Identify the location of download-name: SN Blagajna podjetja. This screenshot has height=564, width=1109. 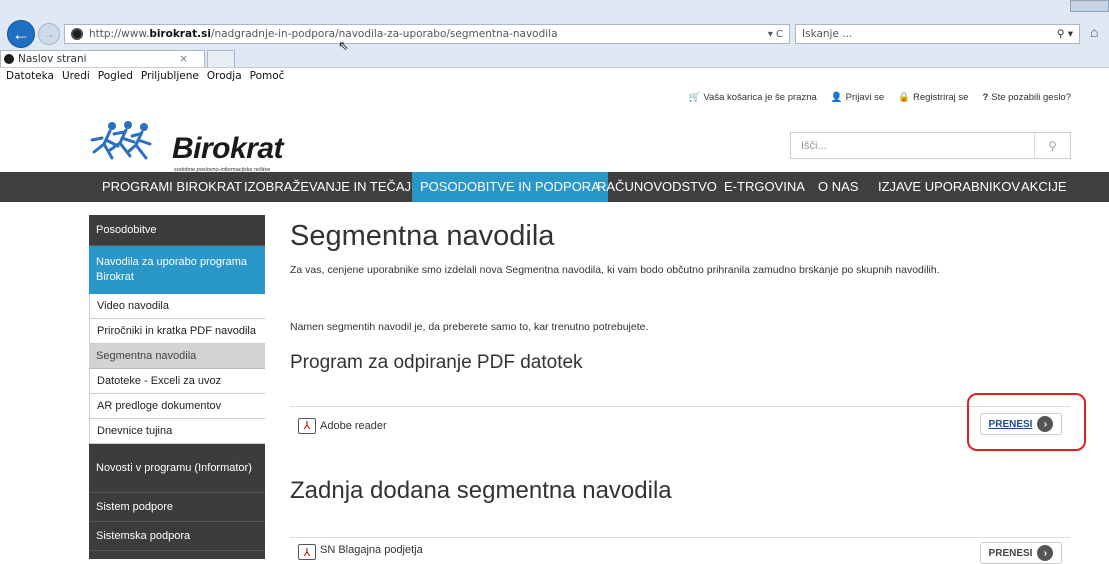
(371, 550).